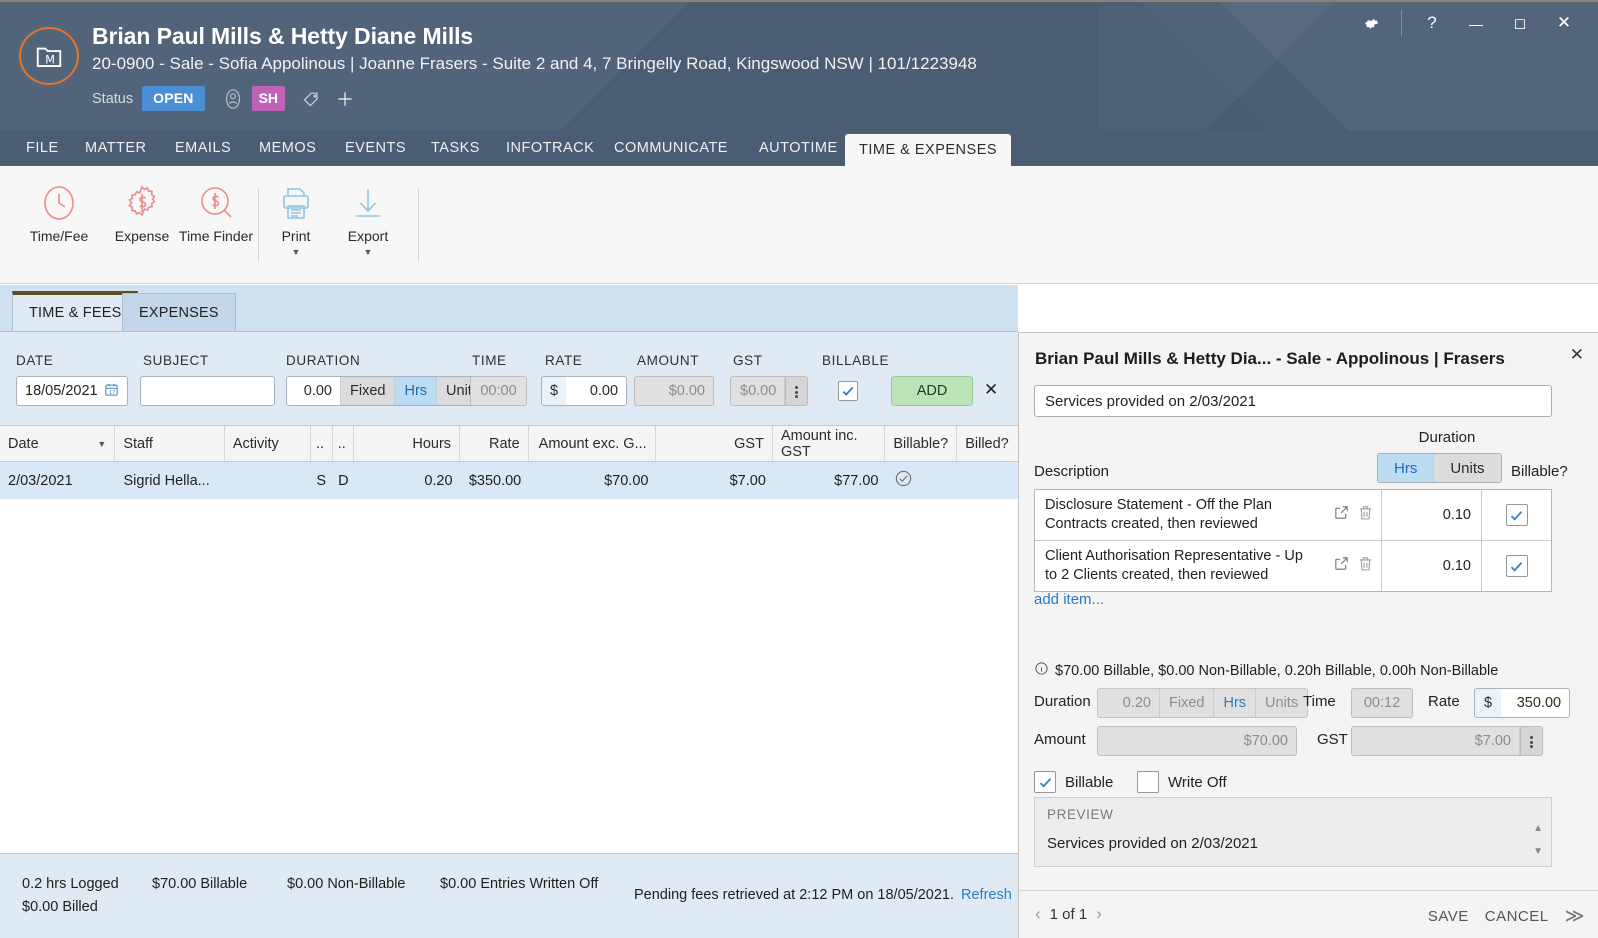 Image resolution: width=1598 pixels, height=938 pixels. Describe the element at coordinates (848, 396) in the screenshot. I see `billable-checkbox` at that location.